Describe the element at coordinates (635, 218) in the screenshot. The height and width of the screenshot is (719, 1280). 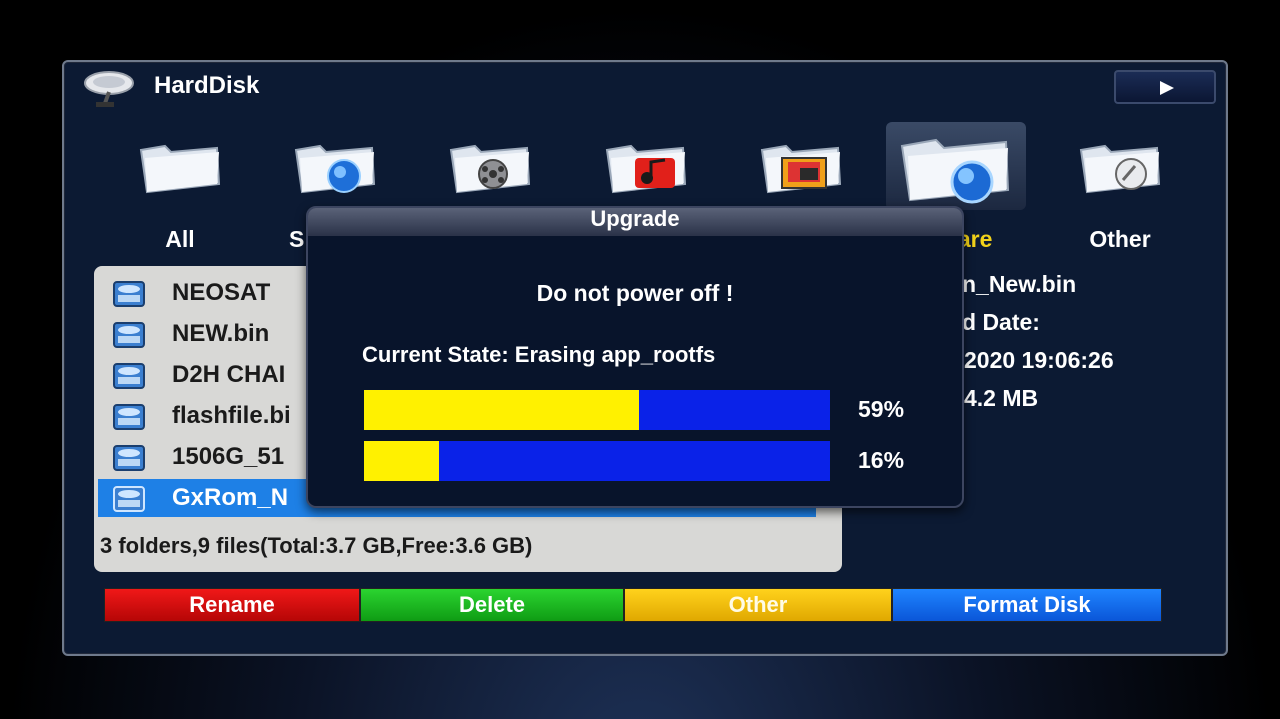
I see `dialog-title: Upgrade` at that location.